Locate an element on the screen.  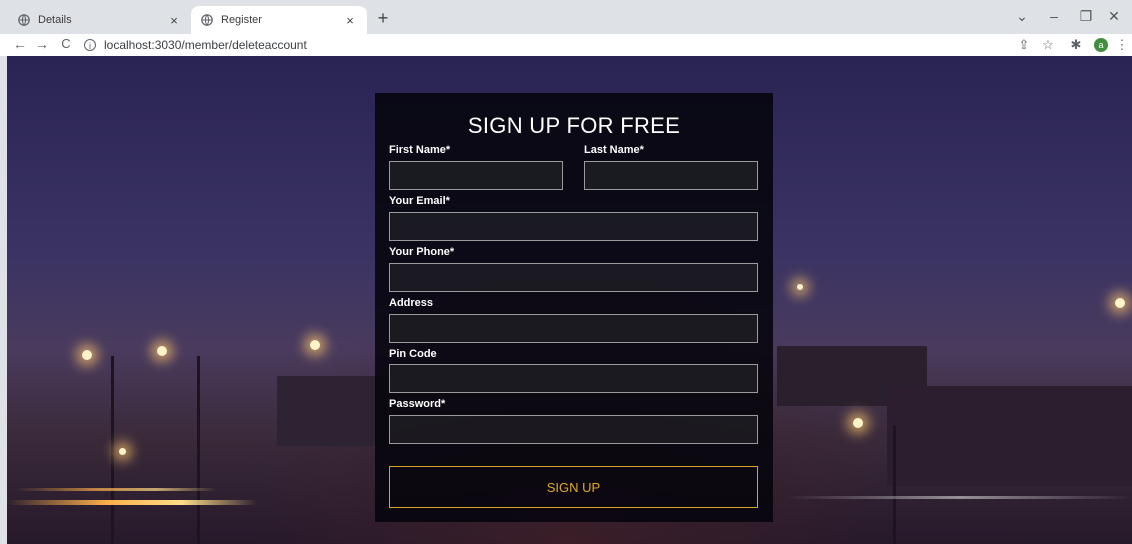
first-name-label: First Name* is located at coordinates (420, 150).